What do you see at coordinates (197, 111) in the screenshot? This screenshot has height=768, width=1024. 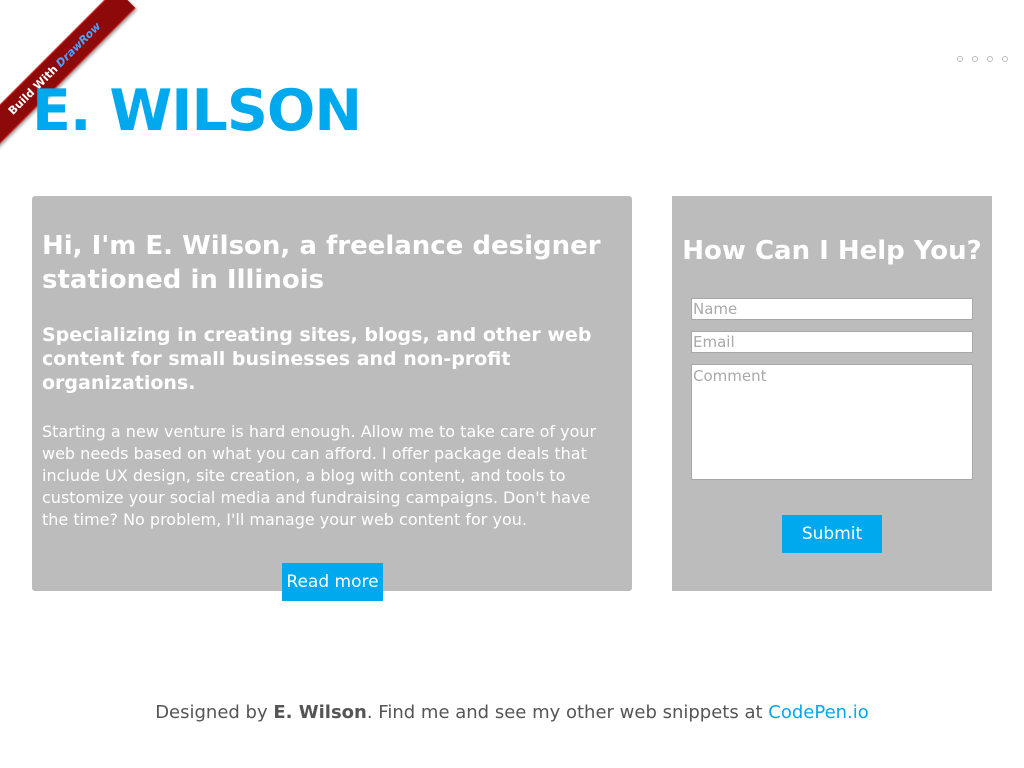 I see `site-title: E. WILSON` at bounding box center [197, 111].